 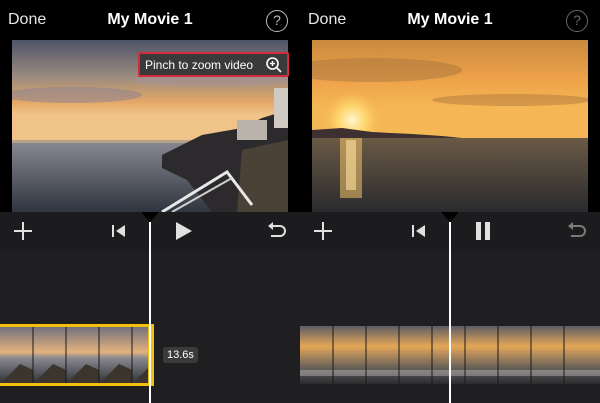 What do you see at coordinates (199, 65) in the screenshot?
I see `zoom-hint-label: Pinch to zoom video` at bounding box center [199, 65].